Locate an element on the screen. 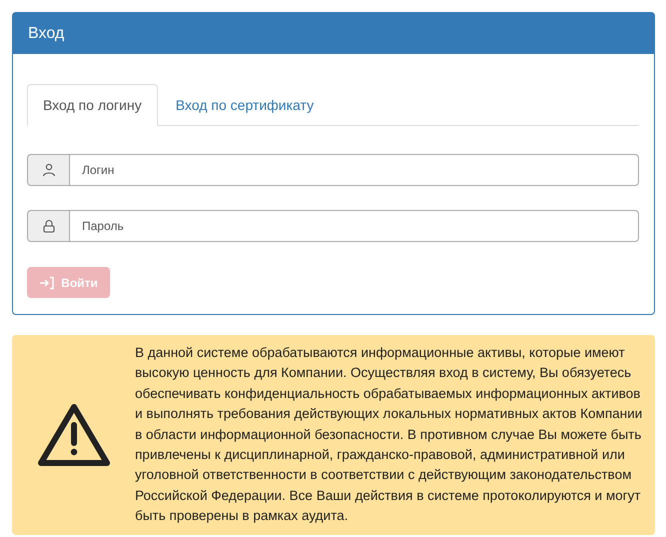  input-field: Логин is located at coordinates (354, 170).